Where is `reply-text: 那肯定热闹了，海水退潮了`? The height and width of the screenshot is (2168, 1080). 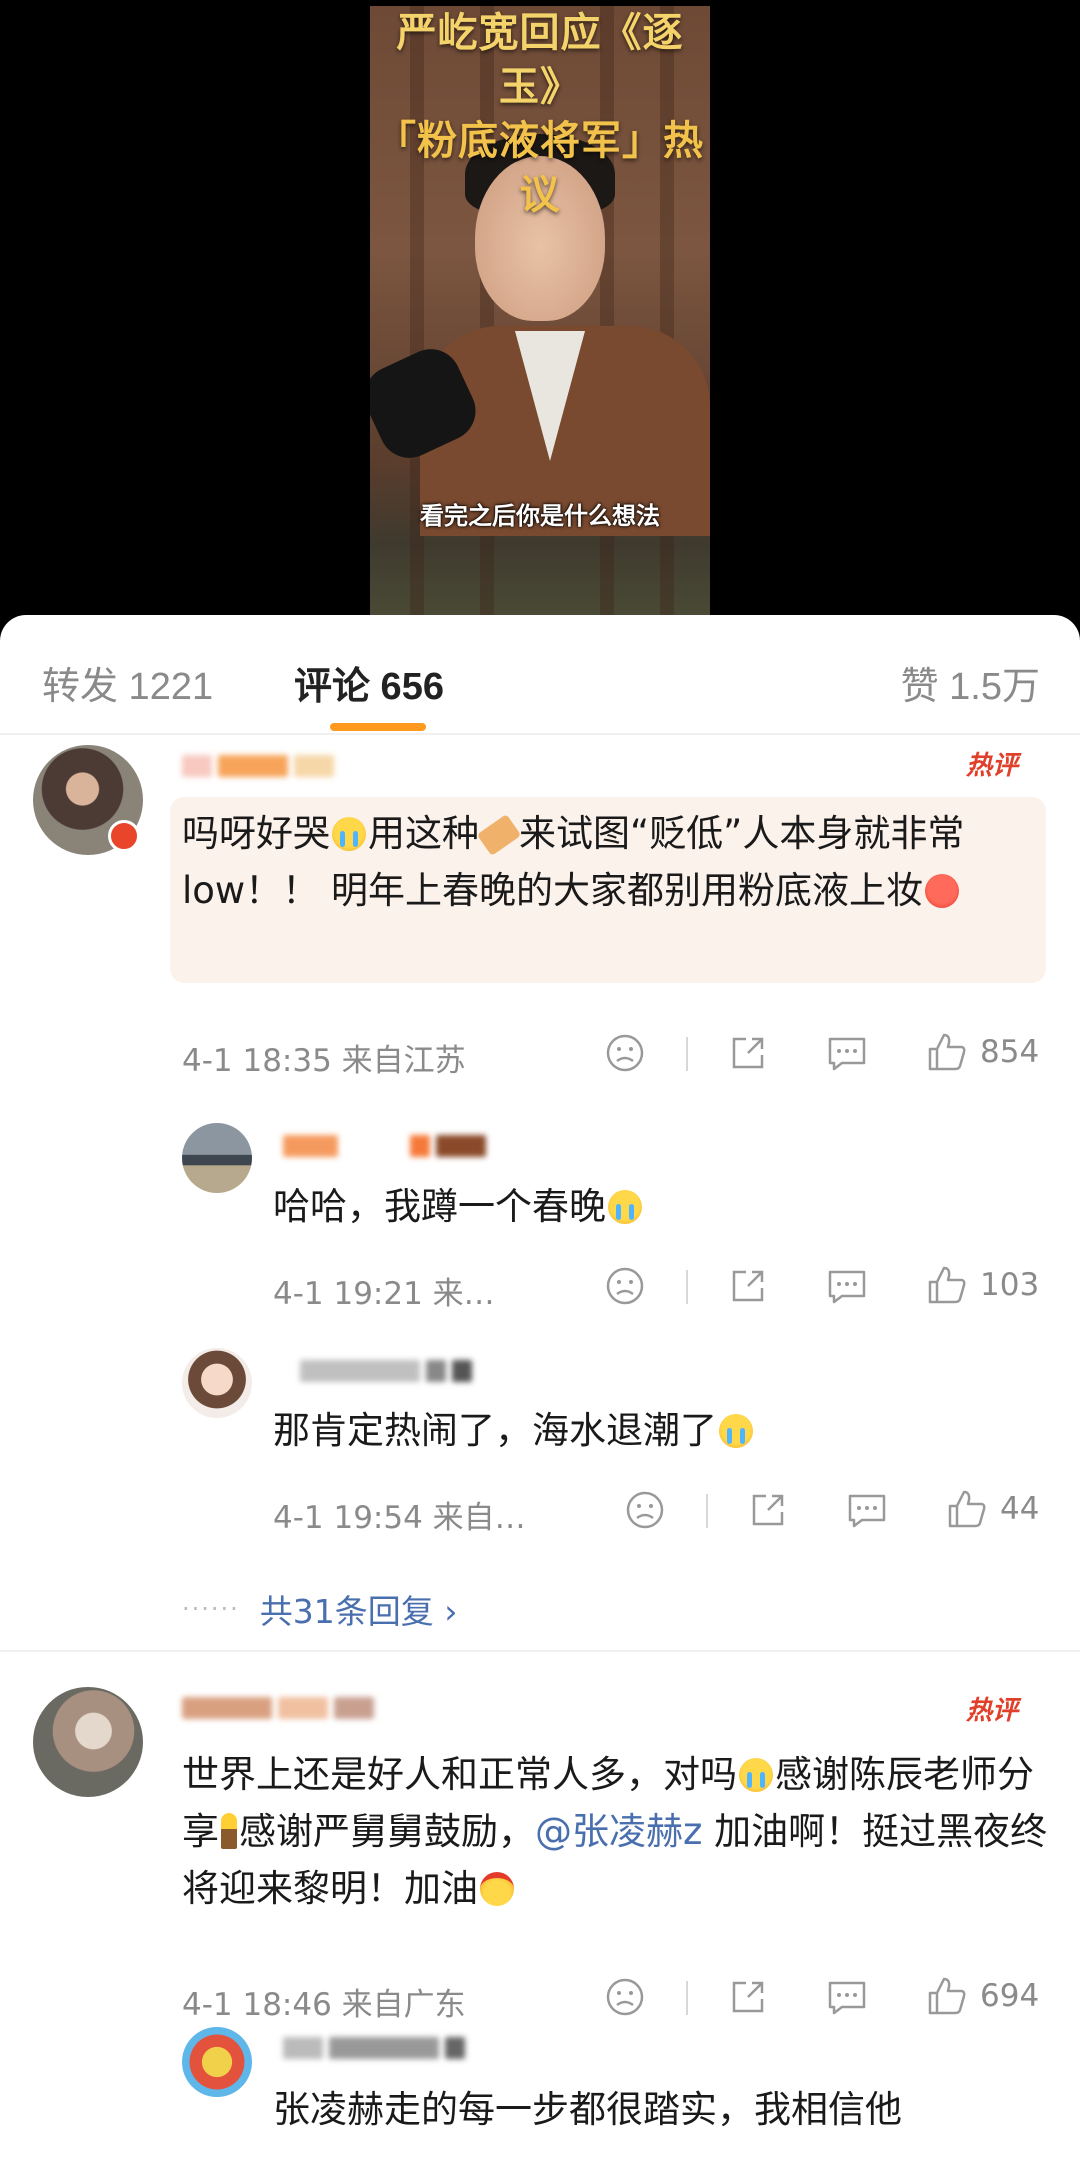
reply-text: 那肯定热闹了，海水退潮了 is located at coordinates (514, 1430).